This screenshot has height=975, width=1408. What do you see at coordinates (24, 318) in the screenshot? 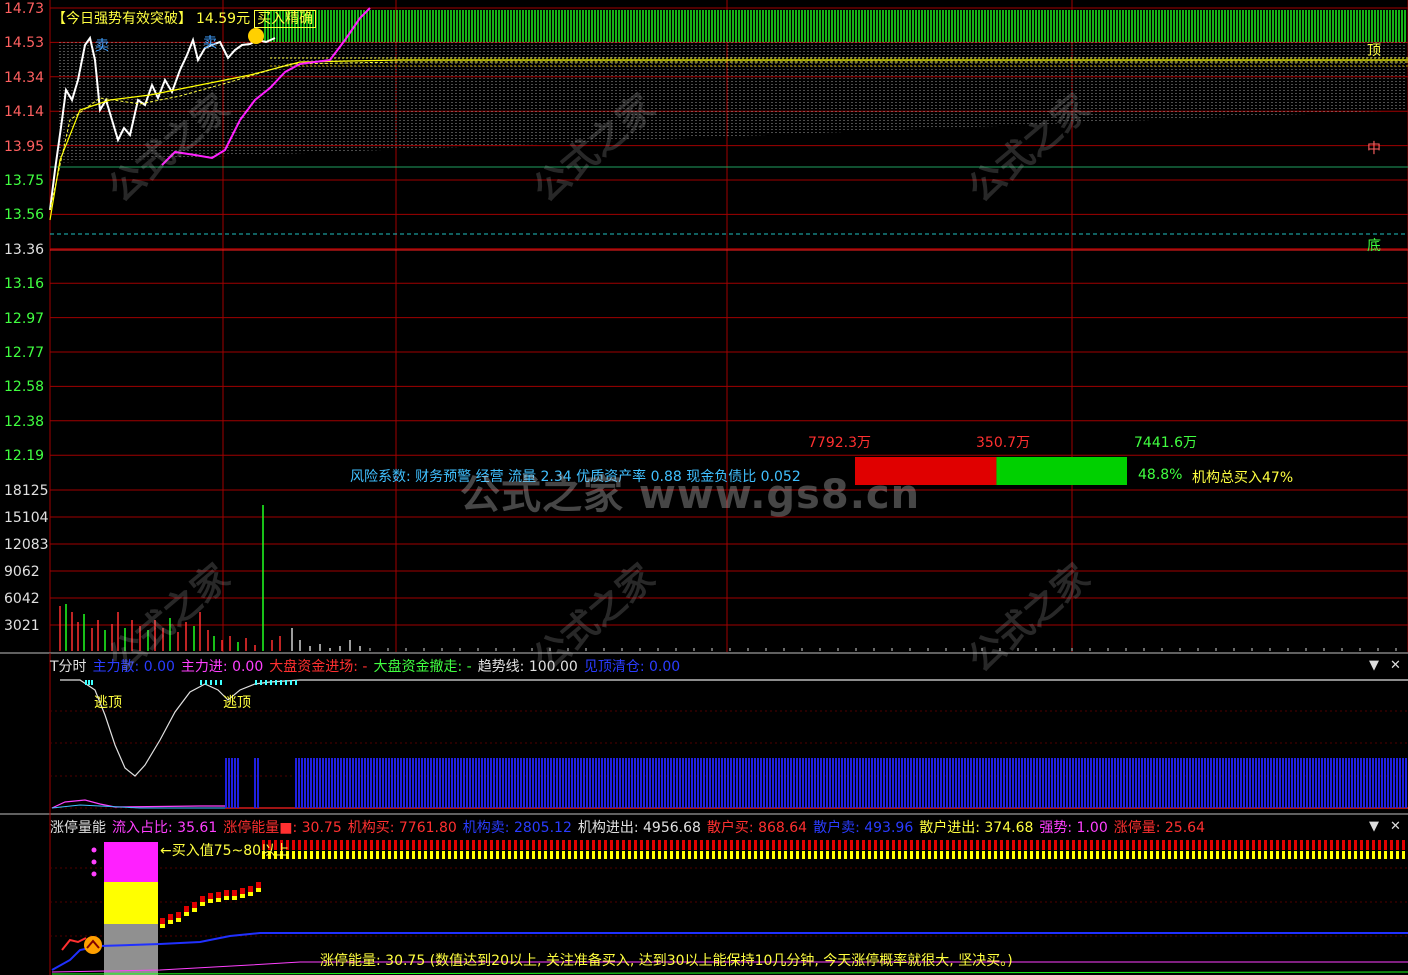
I see `price-tick-label: 12.97` at bounding box center [24, 318].